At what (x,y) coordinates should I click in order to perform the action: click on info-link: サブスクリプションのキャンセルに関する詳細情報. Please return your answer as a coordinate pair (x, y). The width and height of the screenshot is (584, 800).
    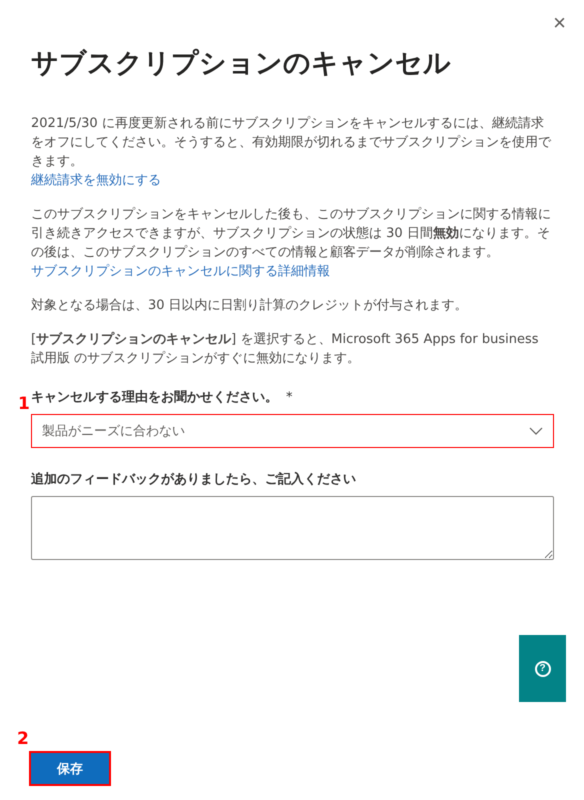
    Looking at the image, I should click on (180, 271).